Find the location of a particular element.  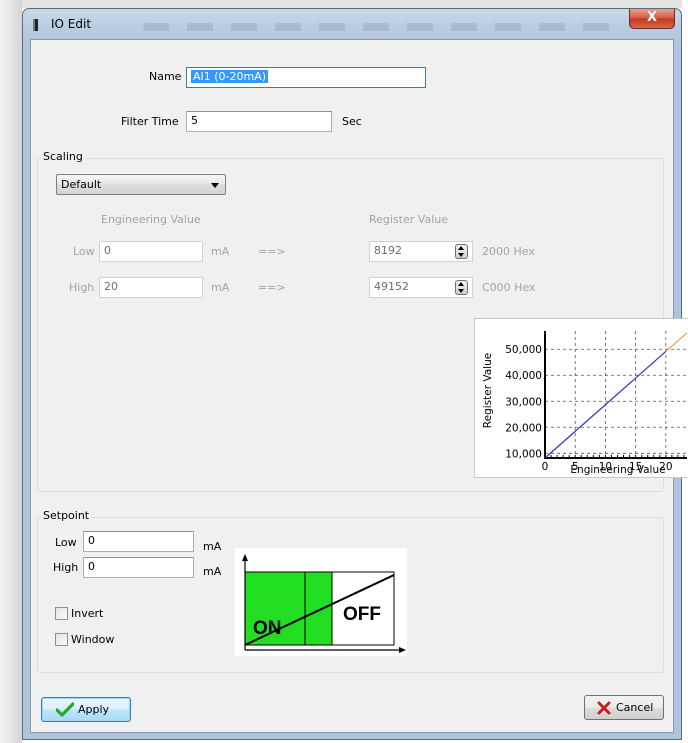

title-bar: IO Edit X is located at coordinates (352, 24).